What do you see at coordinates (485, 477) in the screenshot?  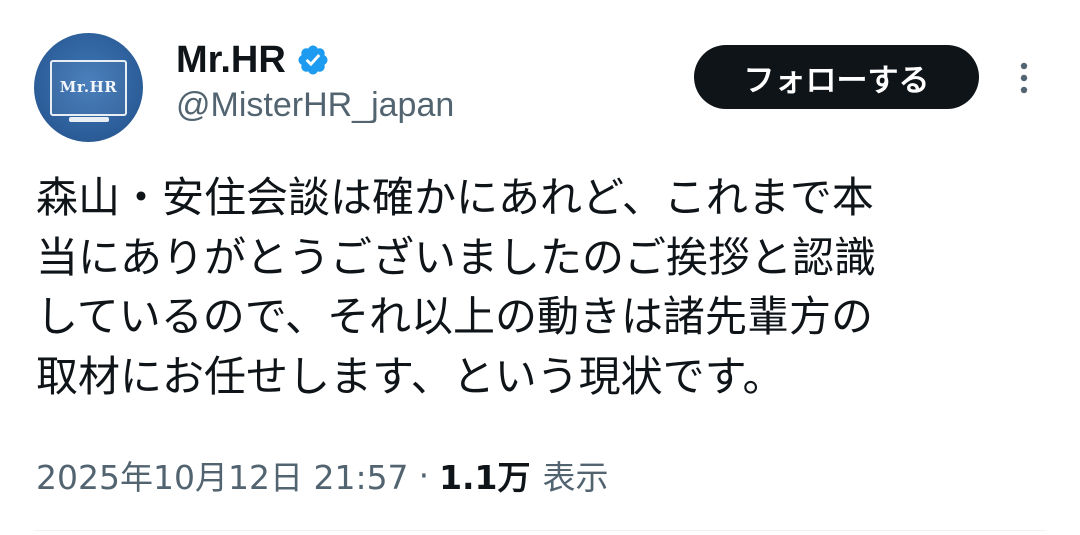 I see `views-count: 1.1万` at bounding box center [485, 477].